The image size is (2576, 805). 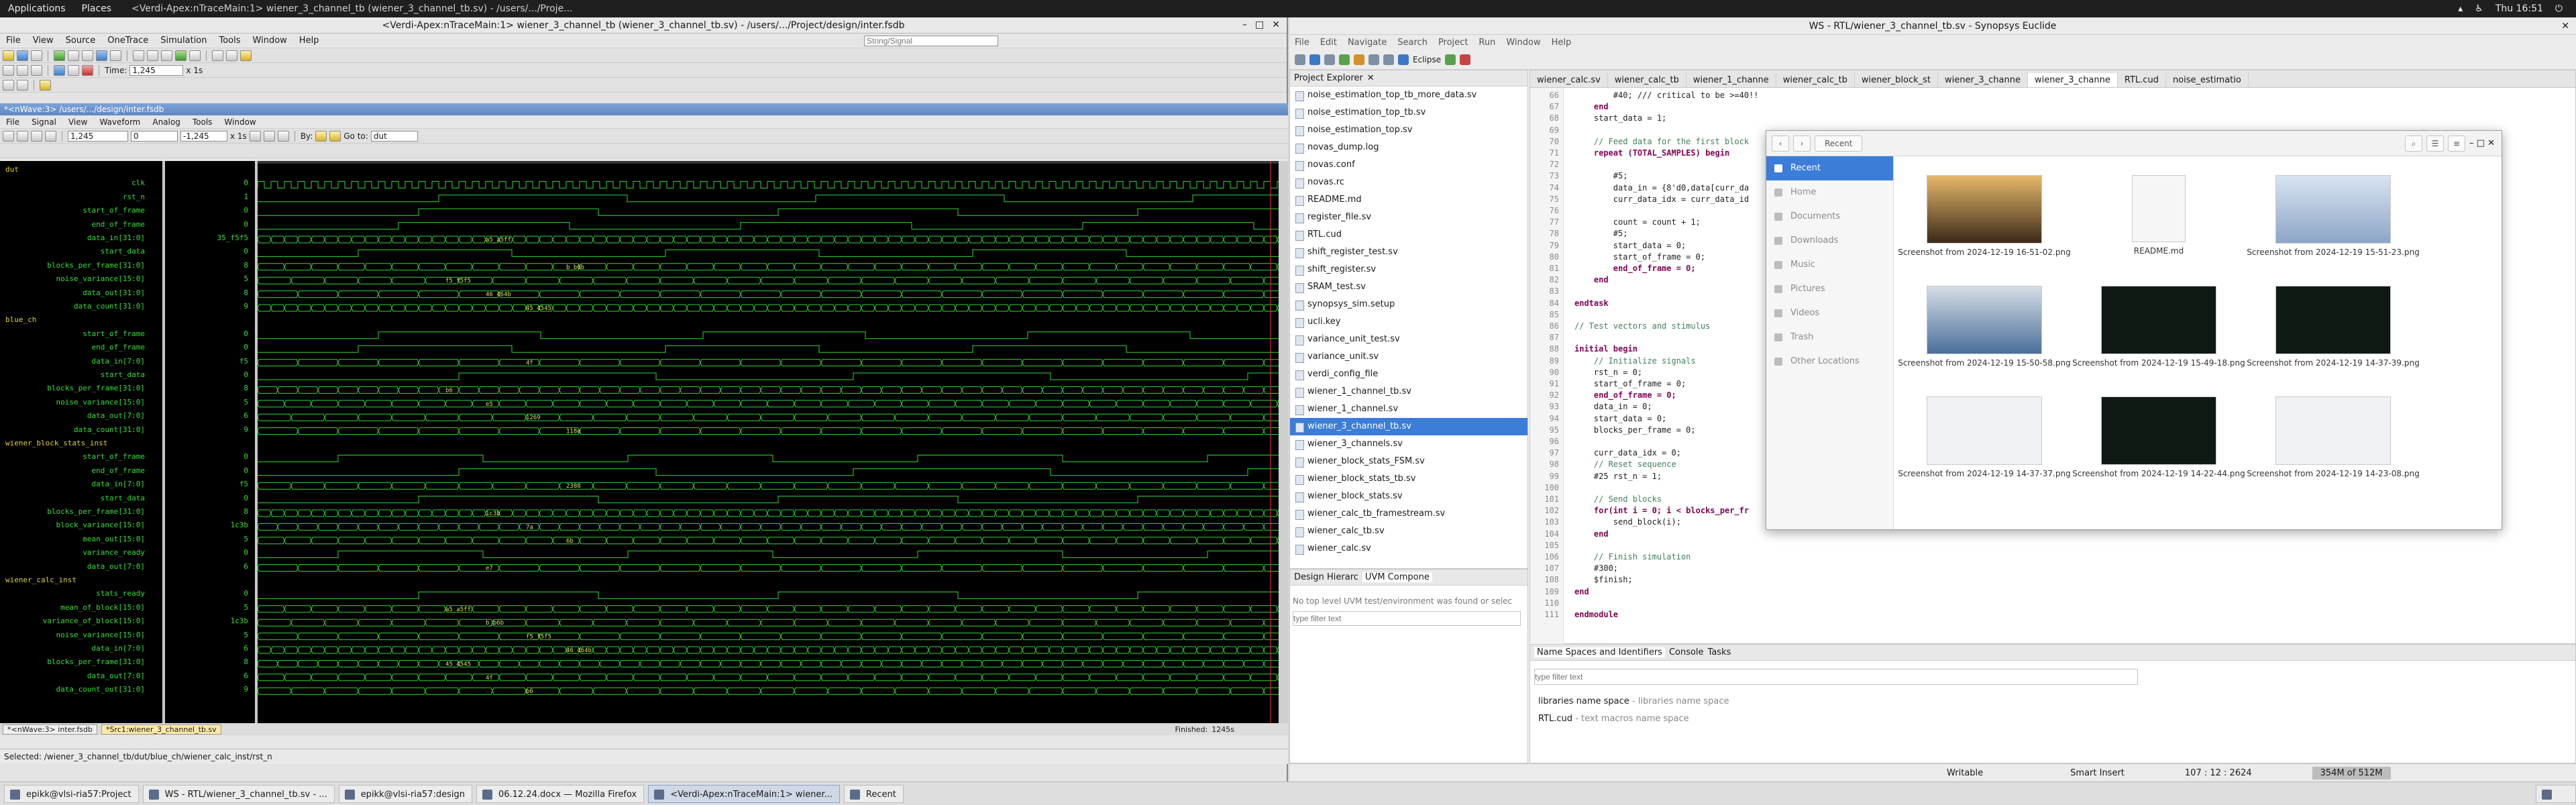 What do you see at coordinates (1606, 349) in the screenshot?
I see `code-line: initial begin` at bounding box center [1606, 349].